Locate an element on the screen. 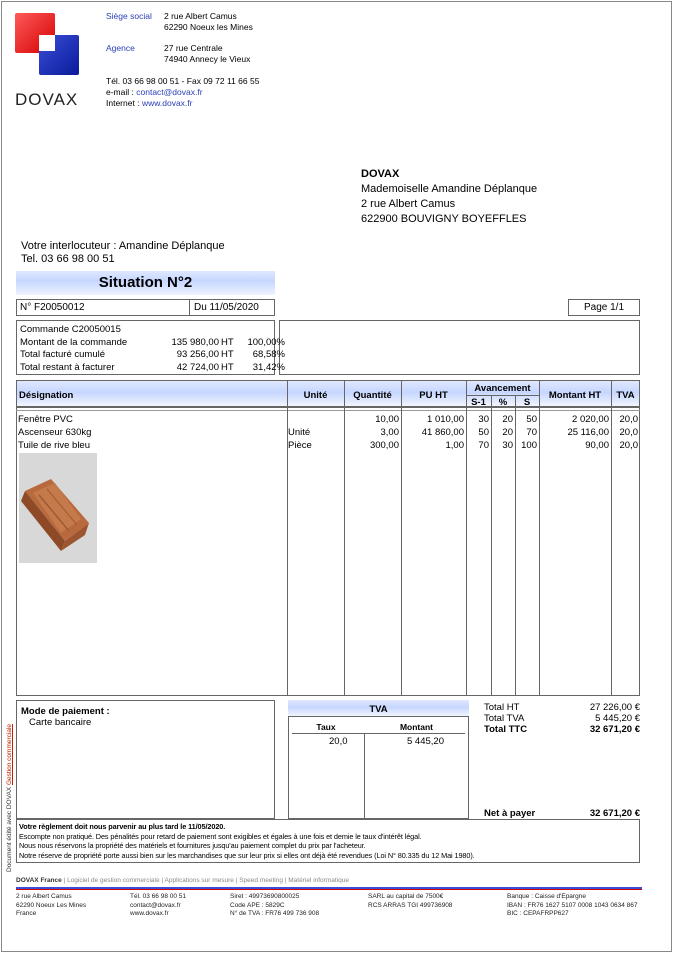  col-pu-ht: PU HT is located at coordinates (433, 395).